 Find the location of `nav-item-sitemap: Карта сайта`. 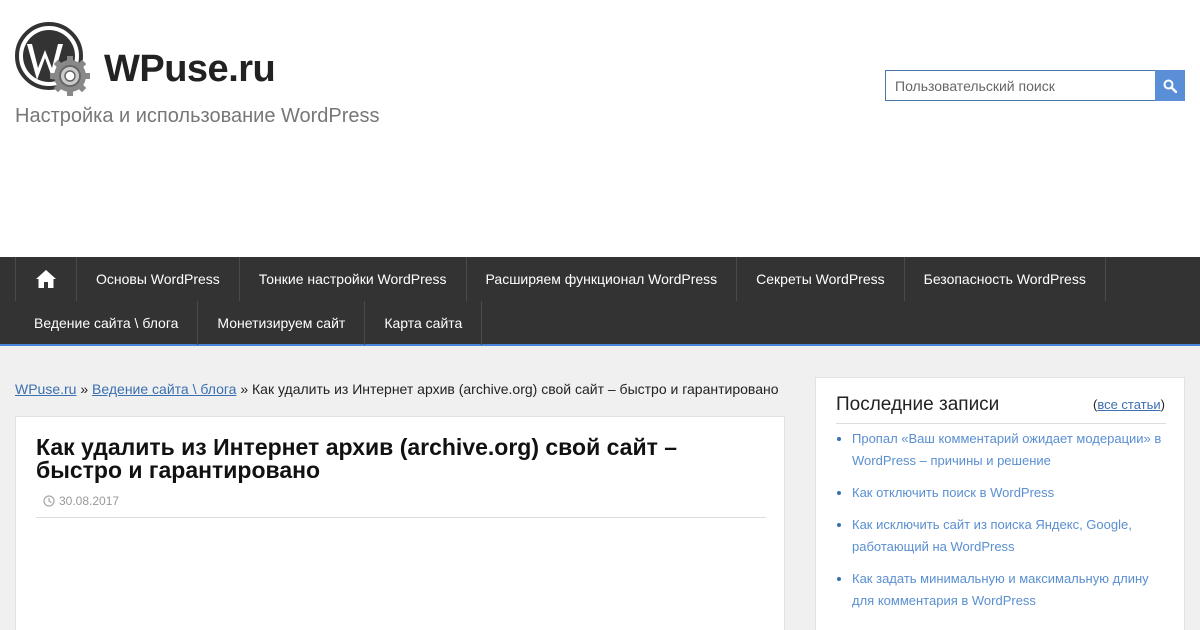

nav-item-sitemap: Карта сайта is located at coordinates (424, 323).